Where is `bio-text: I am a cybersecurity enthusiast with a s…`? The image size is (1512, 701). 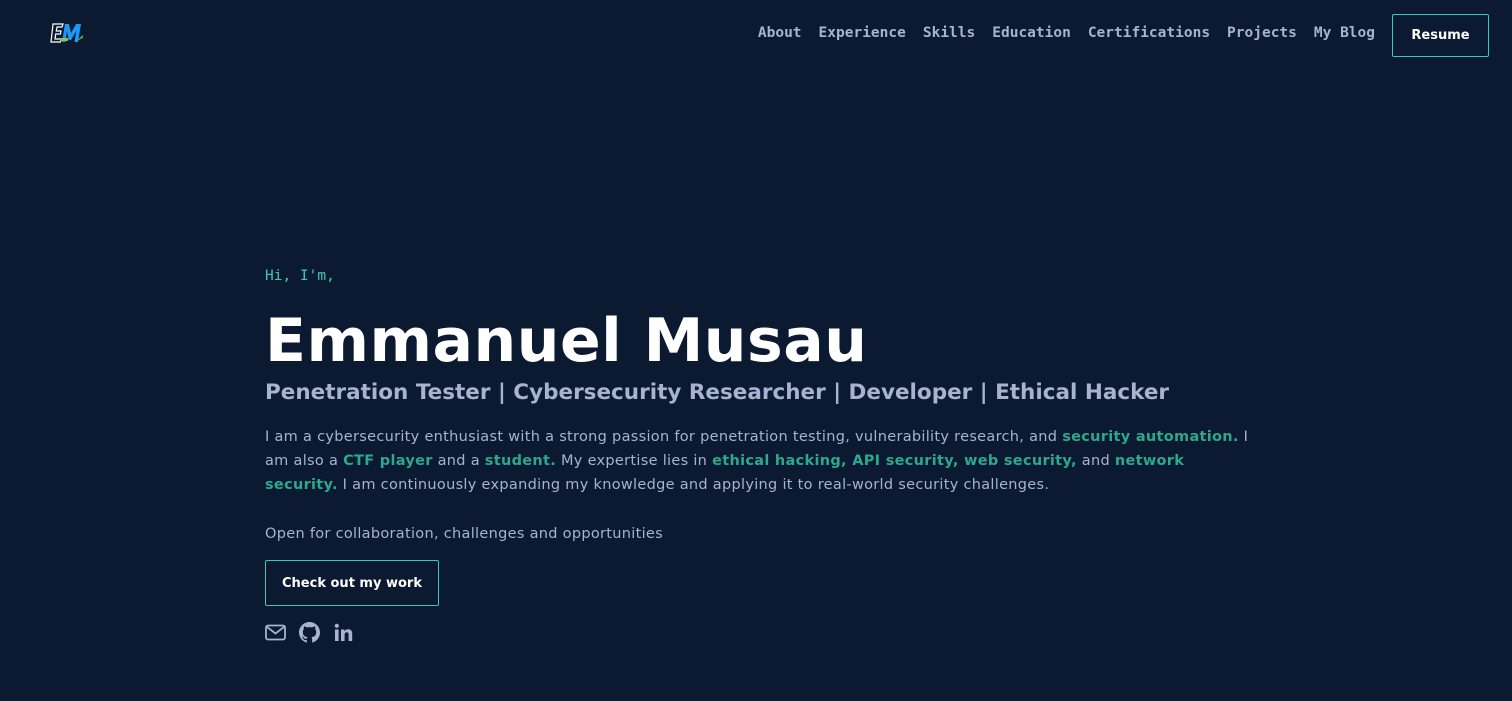
bio-text: I am a cybersecurity enthusiast with a s… is located at coordinates (664, 437).